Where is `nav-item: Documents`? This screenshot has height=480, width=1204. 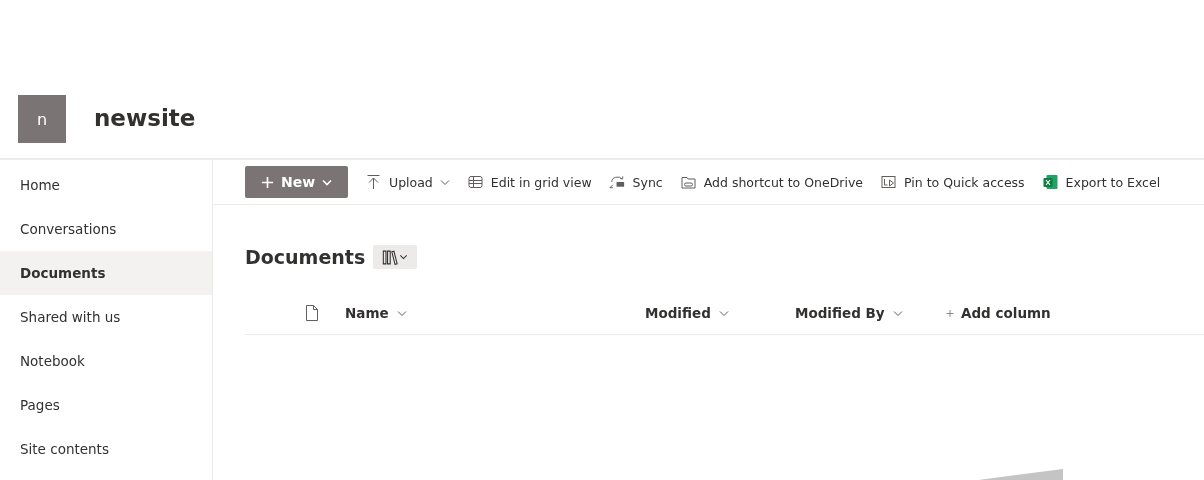 nav-item: Documents is located at coordinates (106, 273).